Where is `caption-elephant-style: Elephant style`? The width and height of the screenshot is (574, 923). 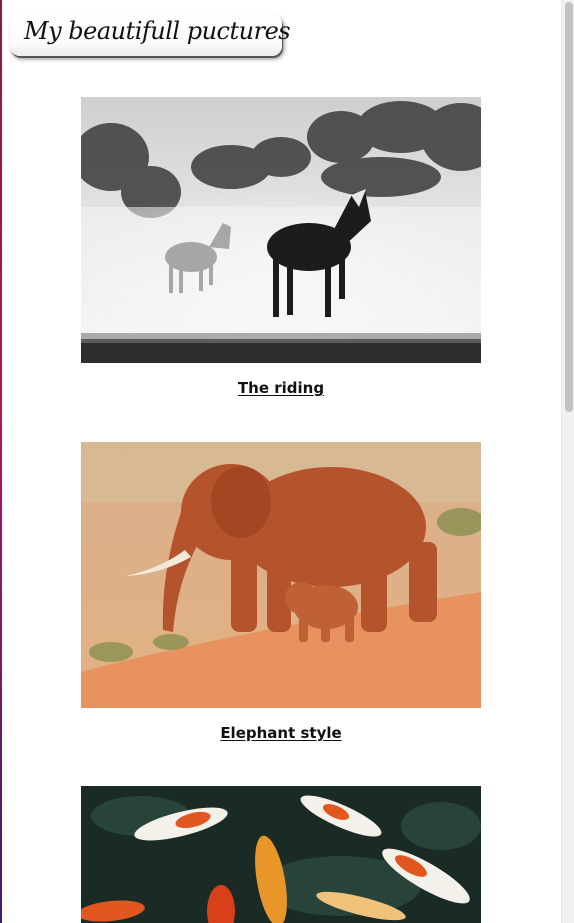 caption-elephant-style: Elephant style is located at coordinates (281, 733).